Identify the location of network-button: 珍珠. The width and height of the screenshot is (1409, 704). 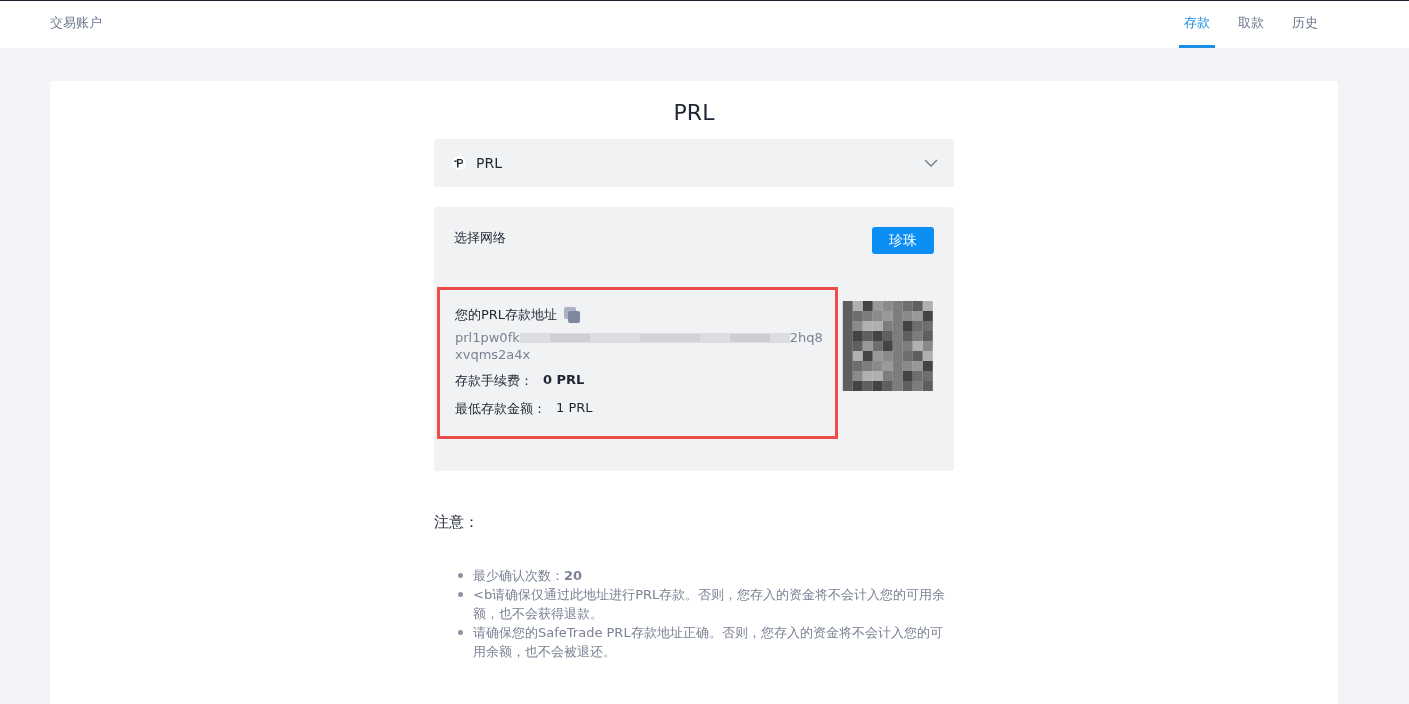
(903, 240).